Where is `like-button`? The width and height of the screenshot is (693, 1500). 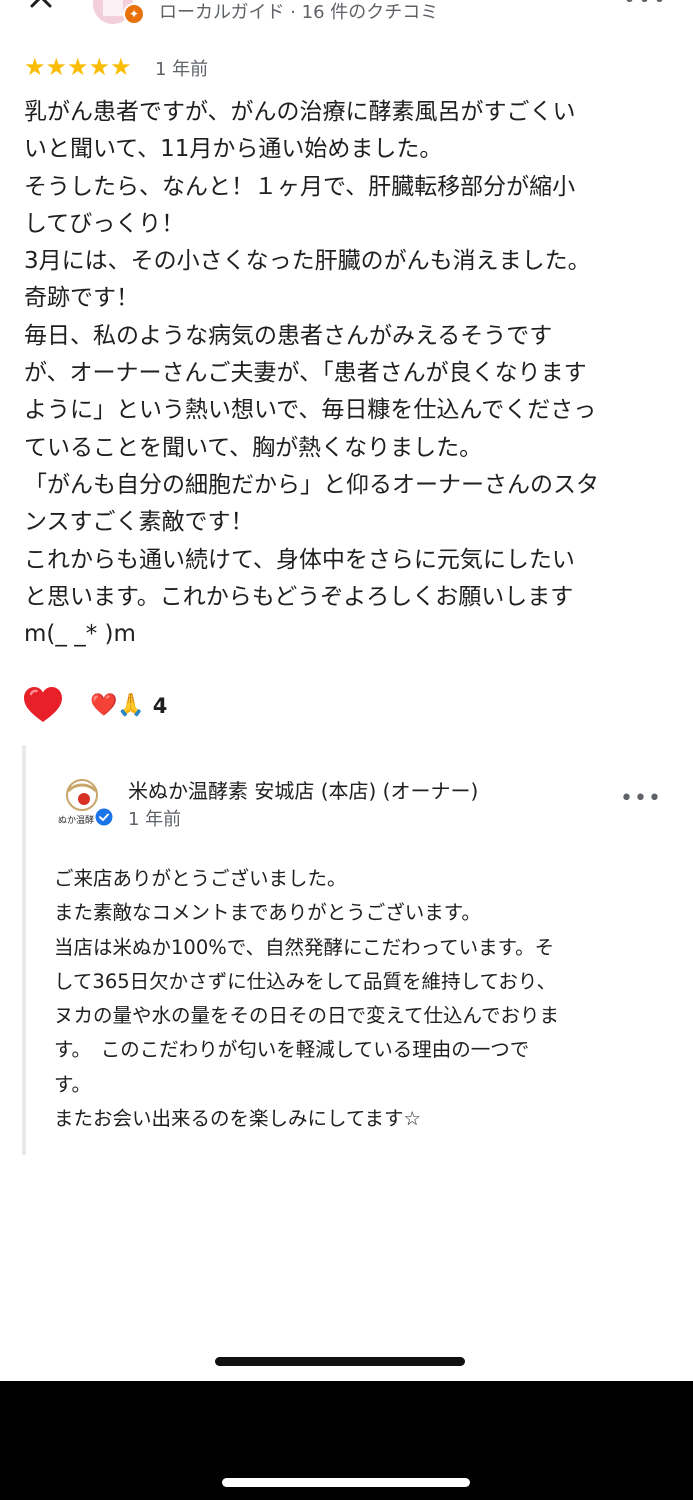 like-button is located at coordinates (43, 705).